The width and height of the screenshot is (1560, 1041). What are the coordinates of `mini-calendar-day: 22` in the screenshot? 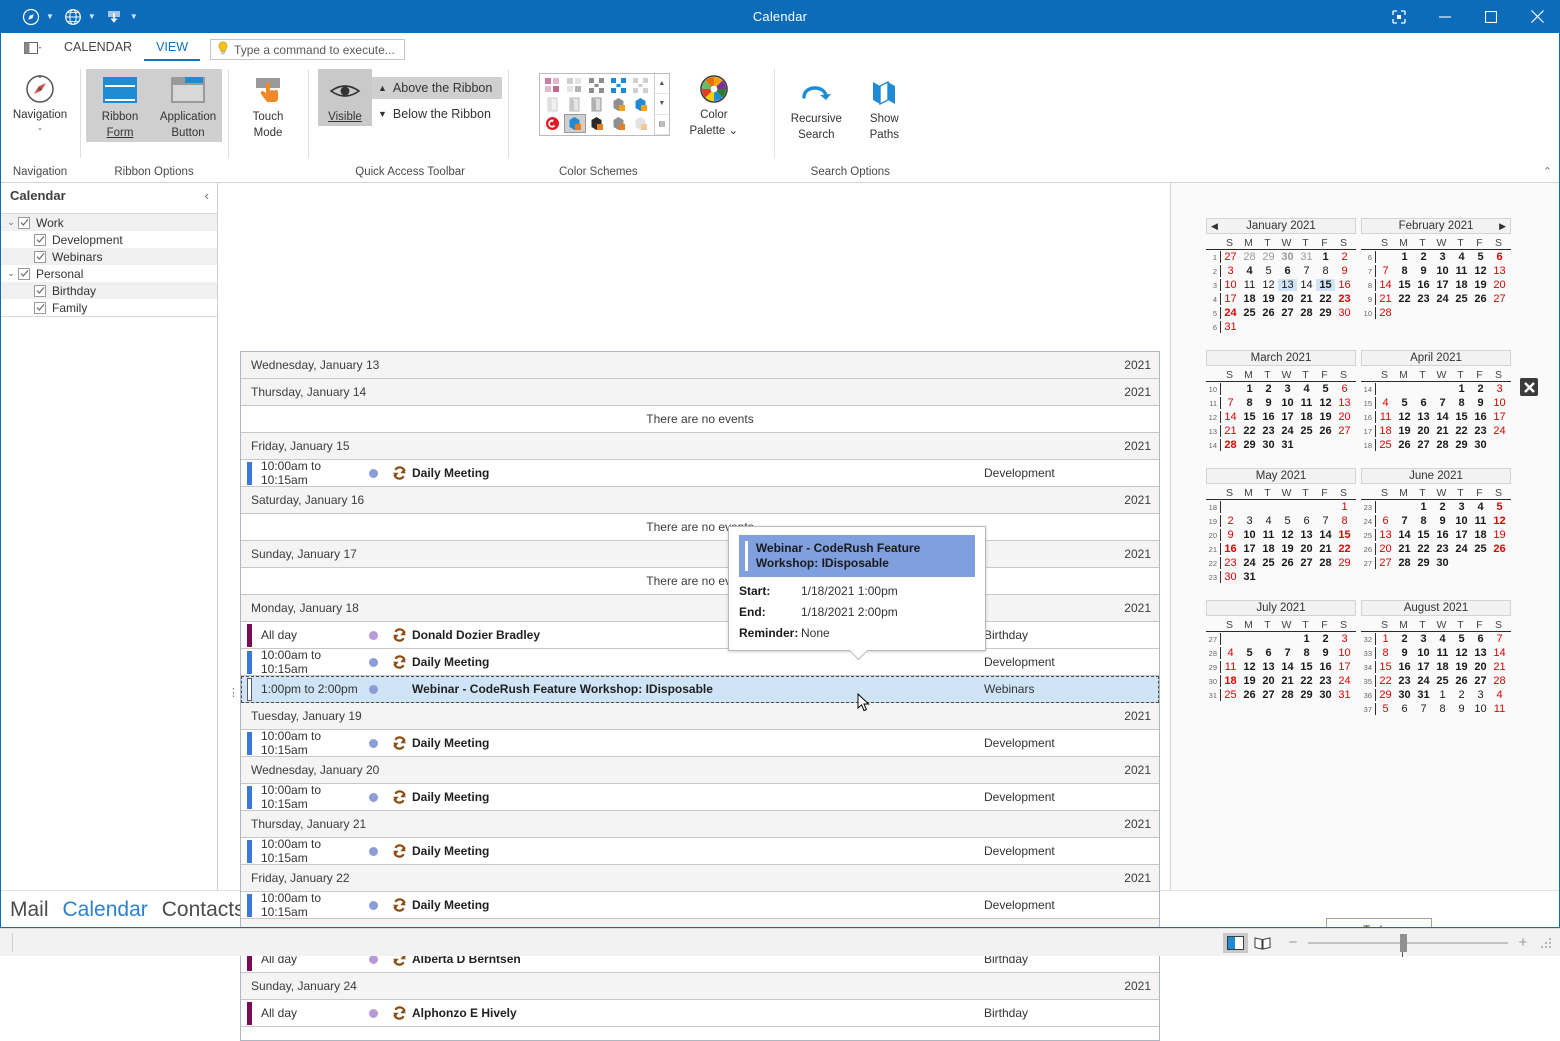 It's located at (1404, 299).